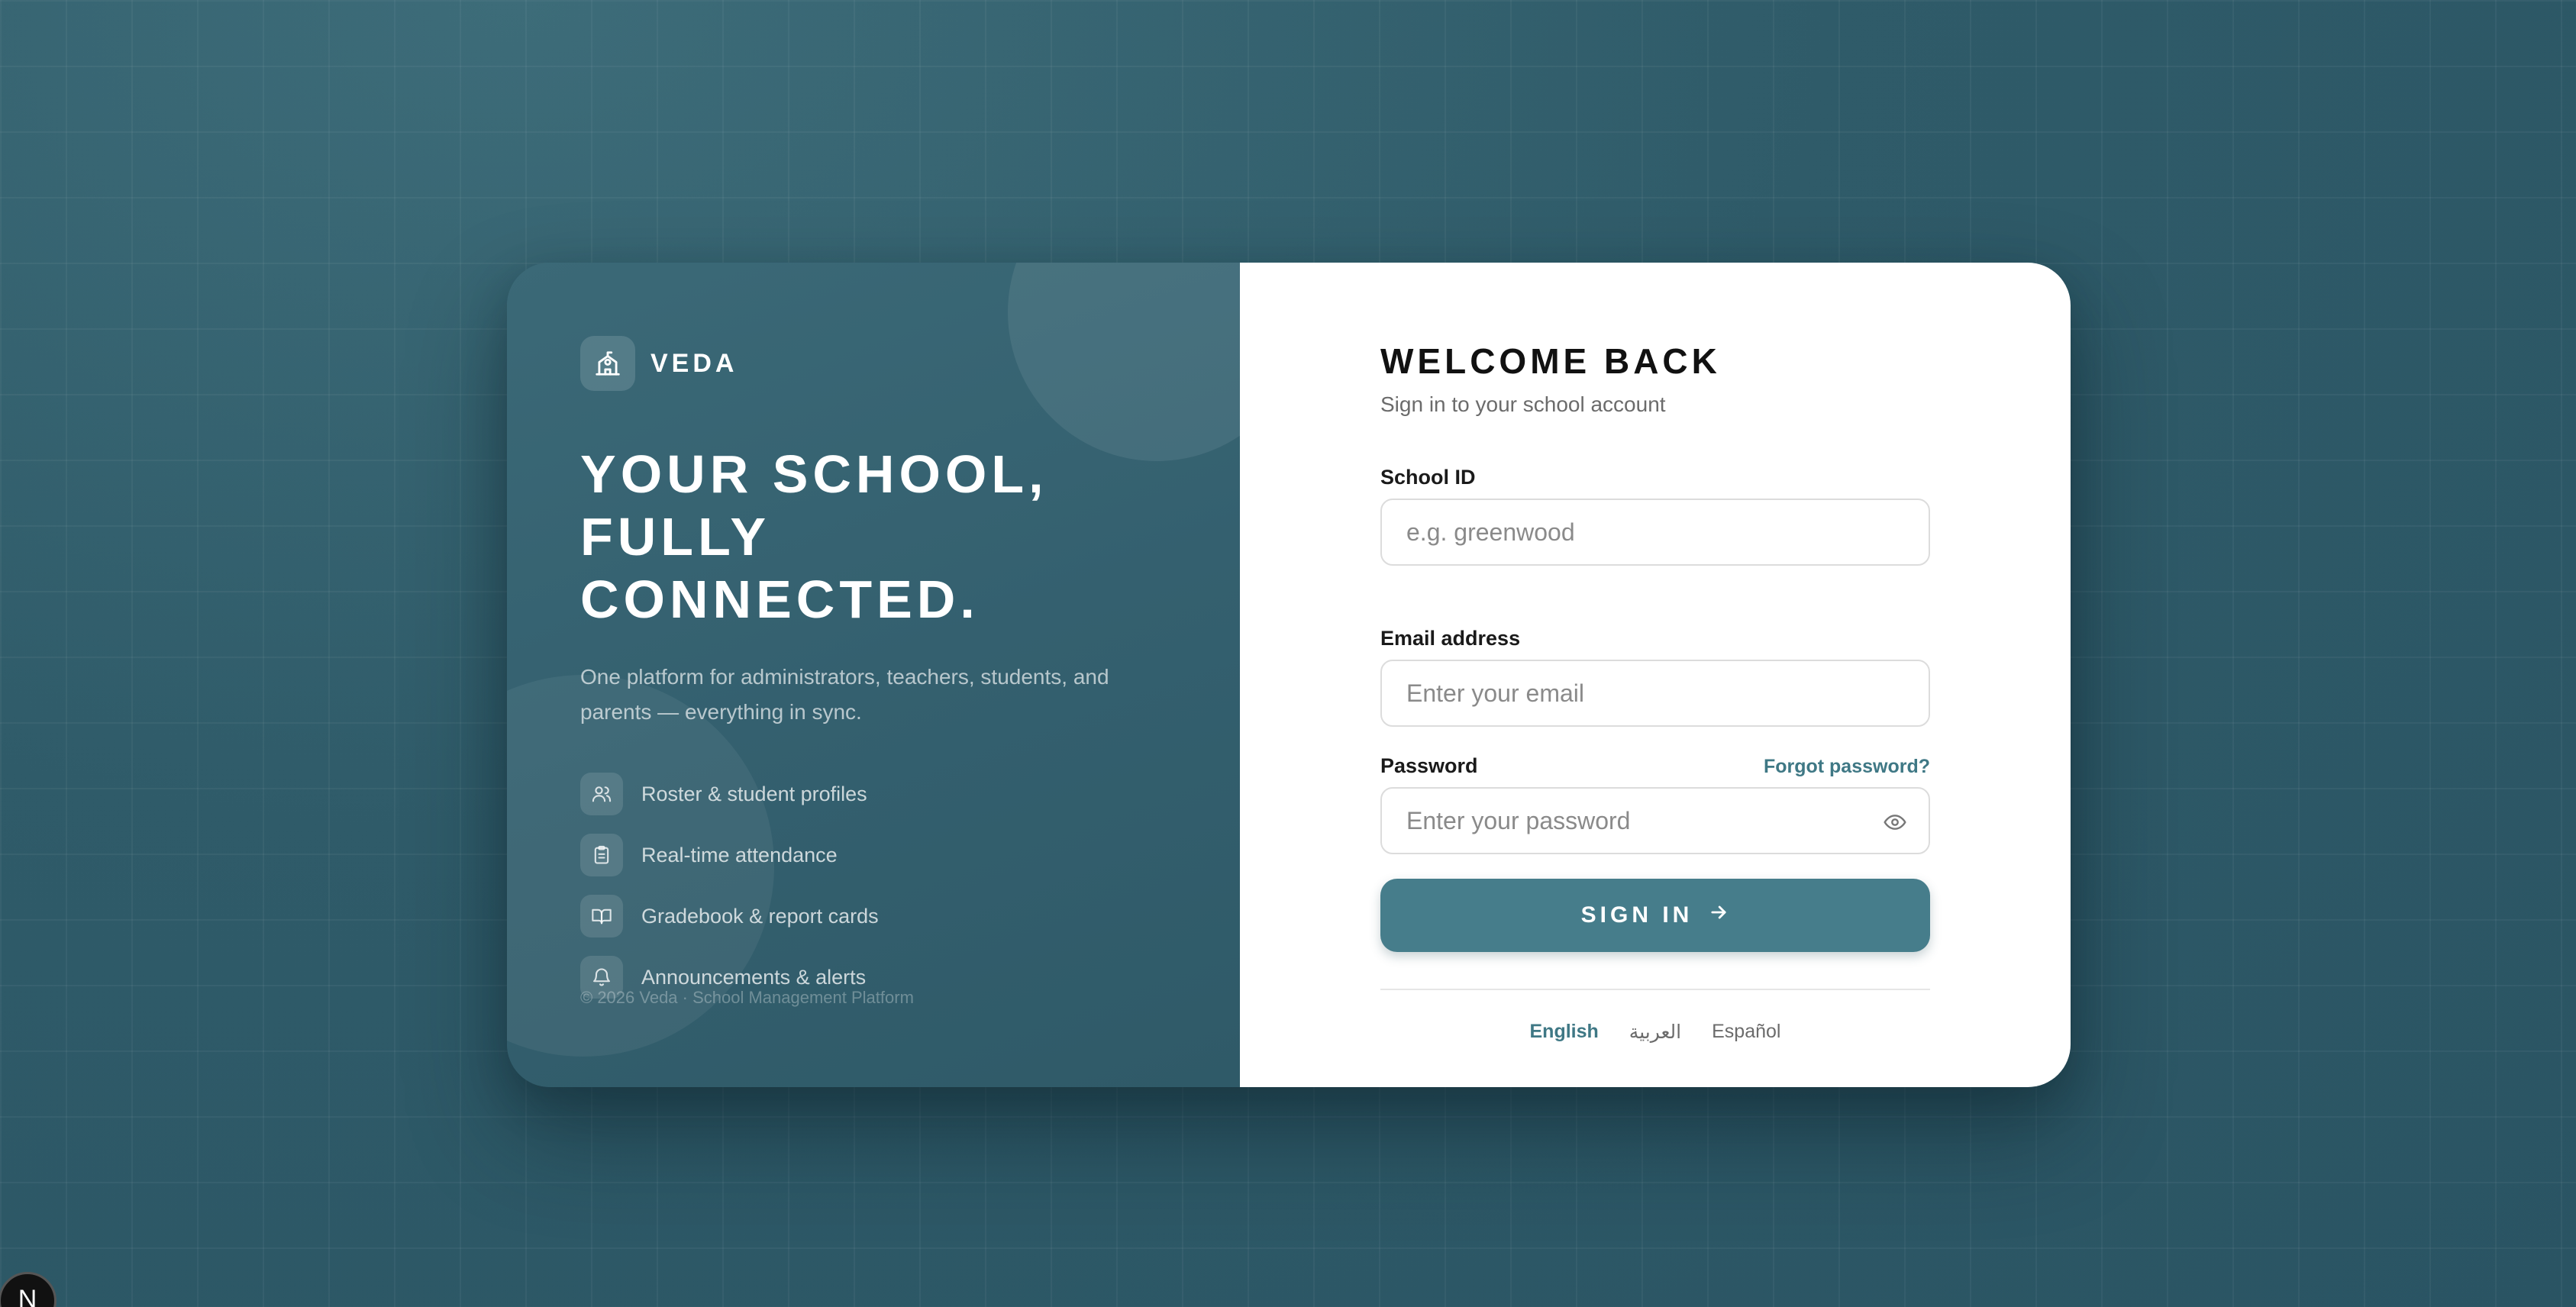  I want to click on email-group: Email address, so click(1655, 677).